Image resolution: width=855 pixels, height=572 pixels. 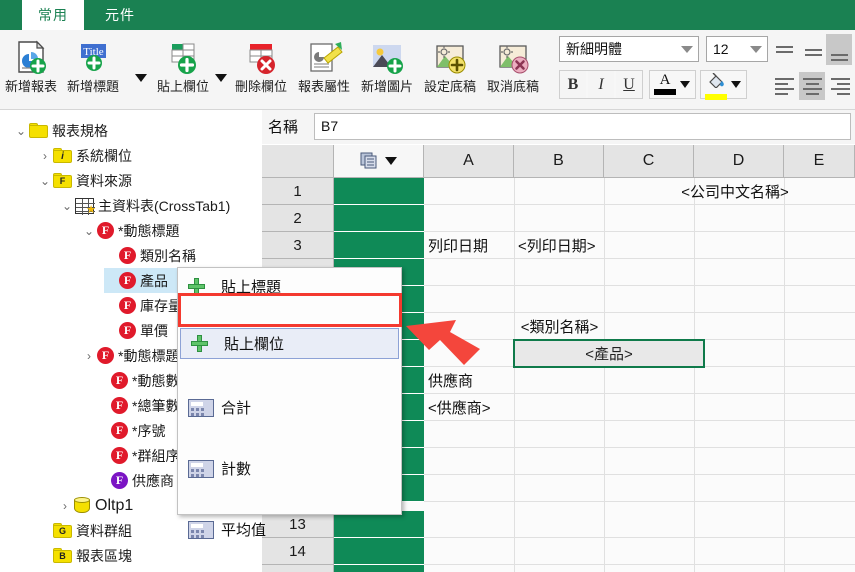 What do you see at coordinates (665, 84) in the screenshot?
I see `font-color-button: A` at bounding box center [665, 84].